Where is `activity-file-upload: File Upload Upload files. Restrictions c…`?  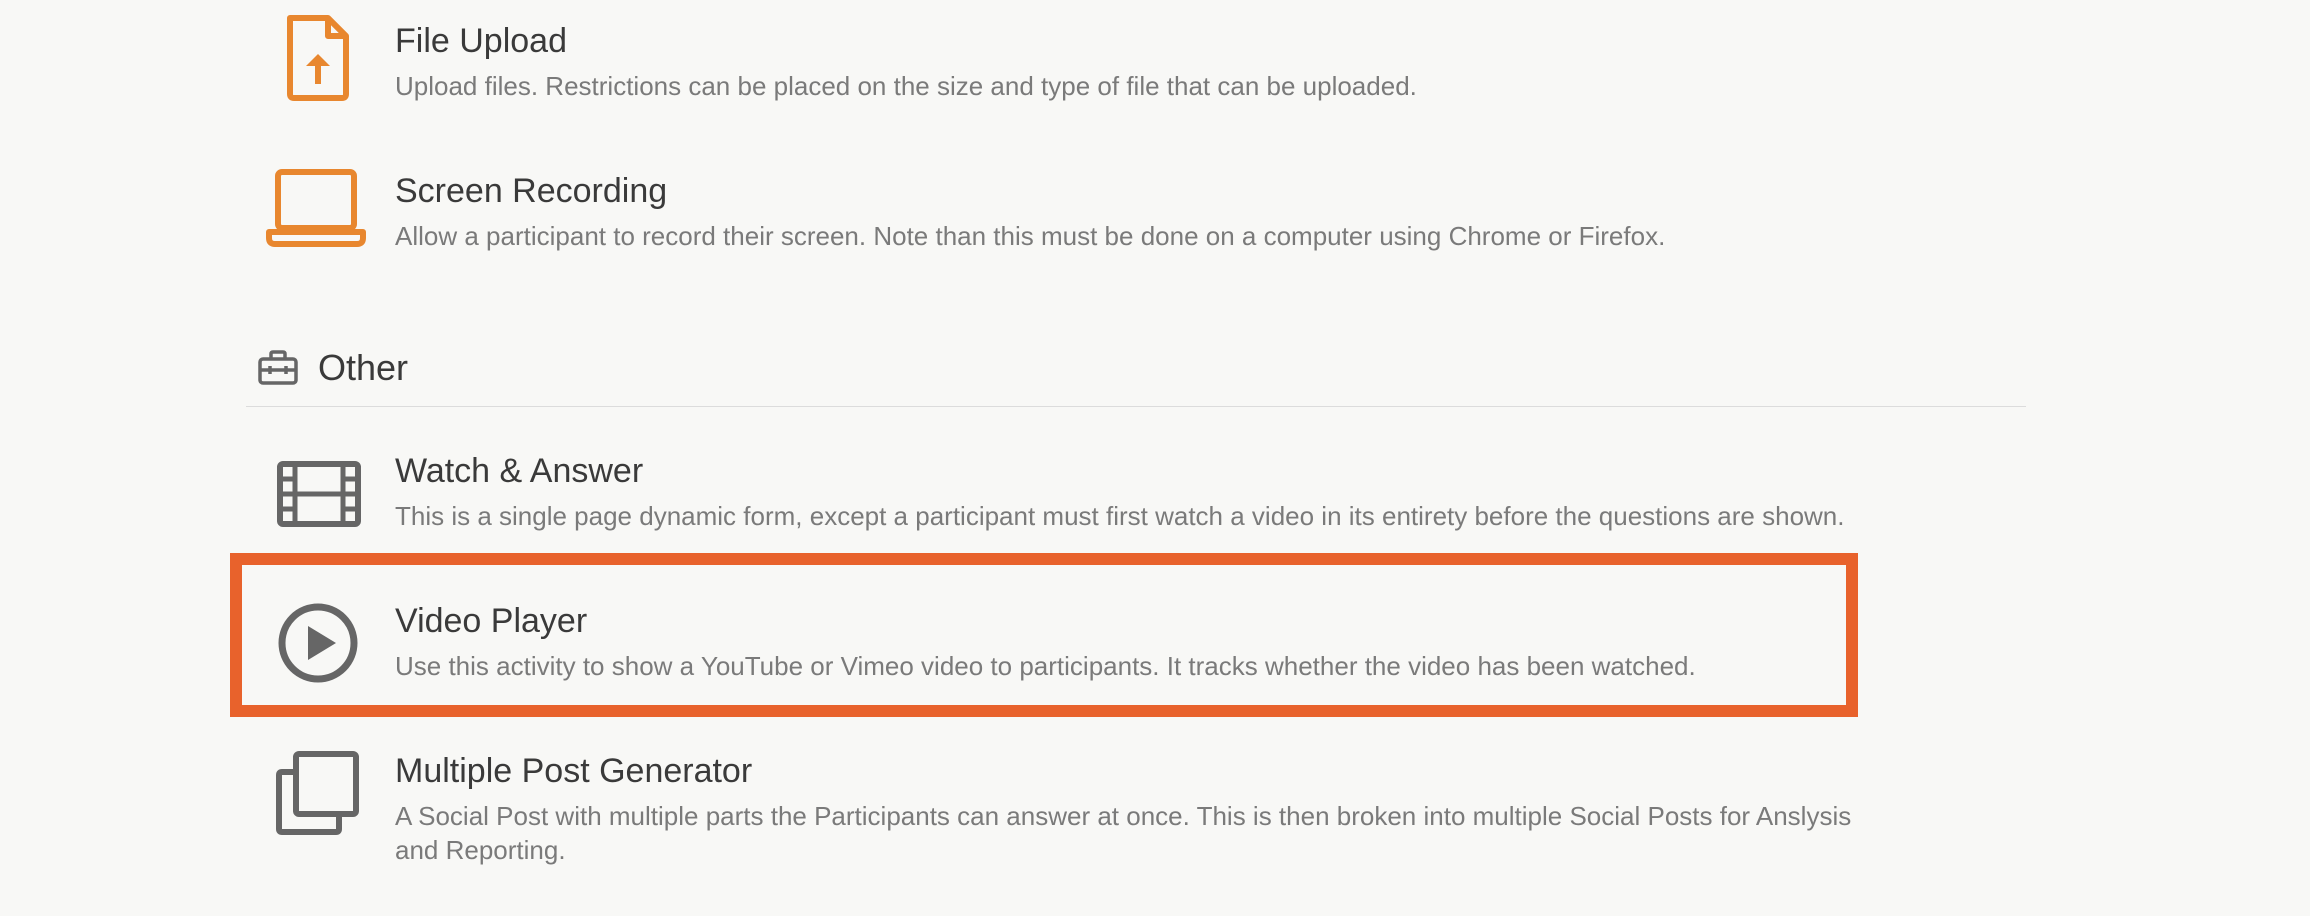
activity-file-upload: File Upload Upload files. Restrictions c… is located at coordinates (1138, 60).